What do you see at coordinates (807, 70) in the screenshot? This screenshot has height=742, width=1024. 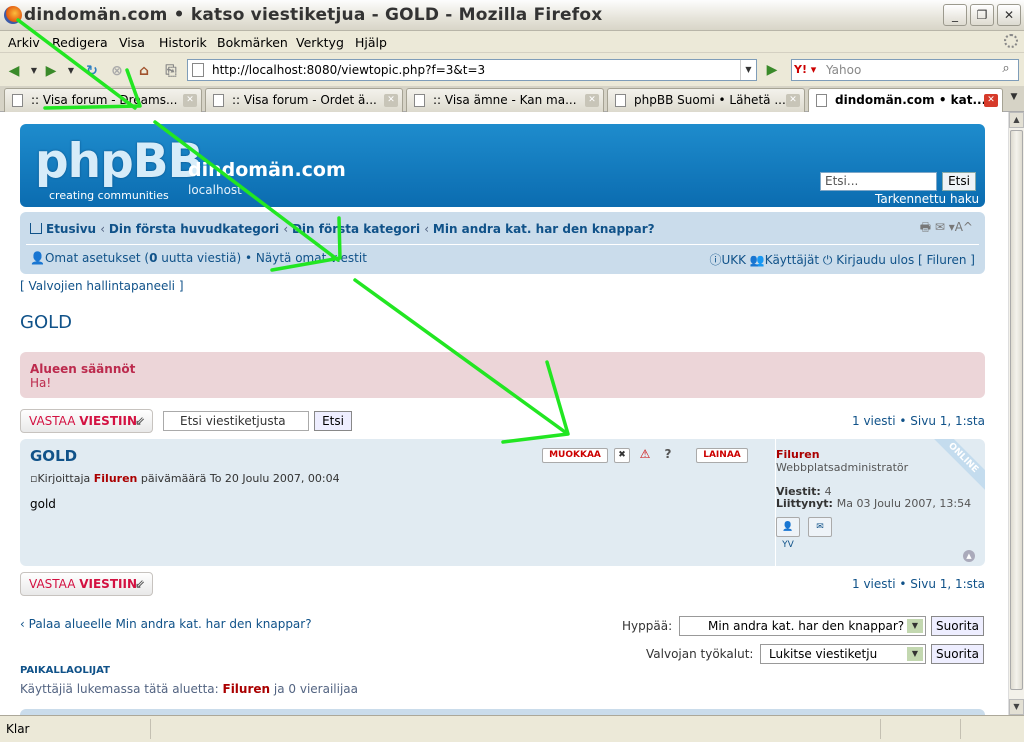 I see `yahoo-icon: Y! ▾` at bounding box center [807, 70].